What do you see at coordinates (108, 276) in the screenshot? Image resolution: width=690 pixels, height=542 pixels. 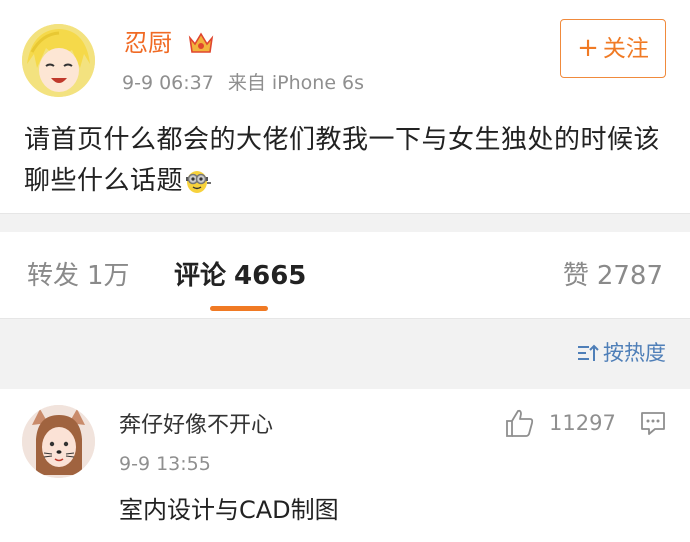 I see `tab-repost-count: 1万` at bounding box center [108, 276].